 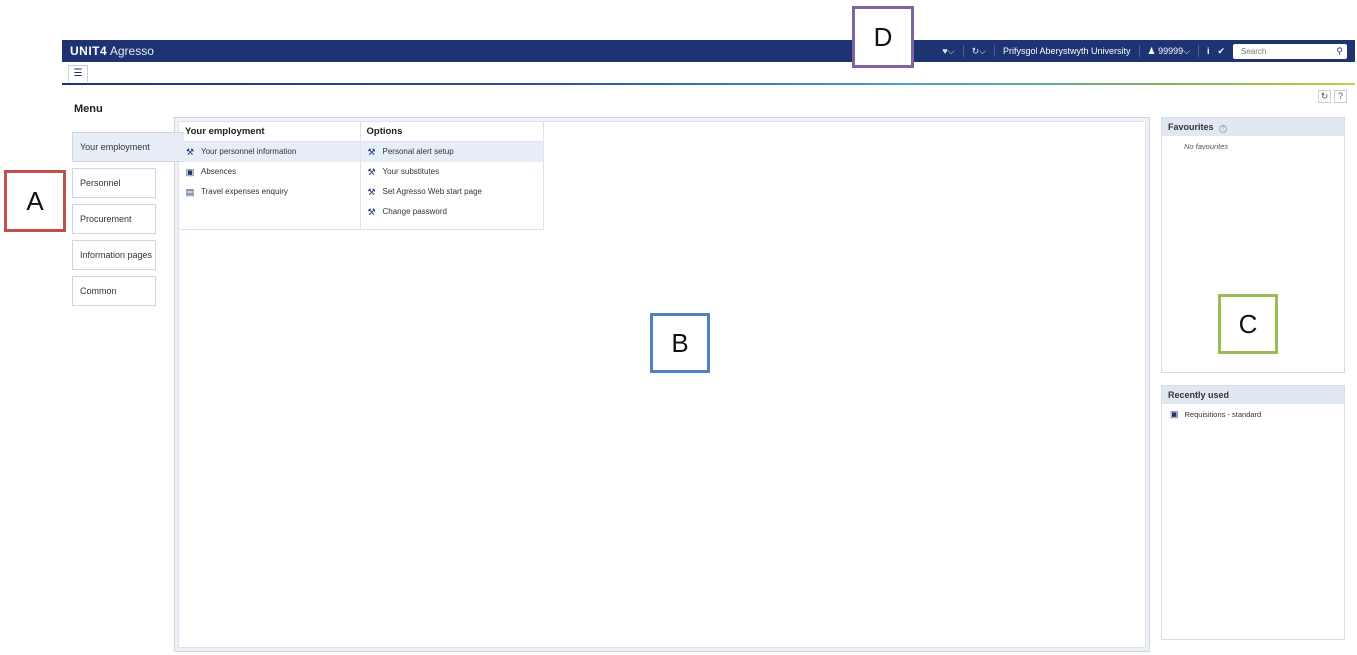 I want to click on search-icon: ⚲, so click(x=1339, y=51).